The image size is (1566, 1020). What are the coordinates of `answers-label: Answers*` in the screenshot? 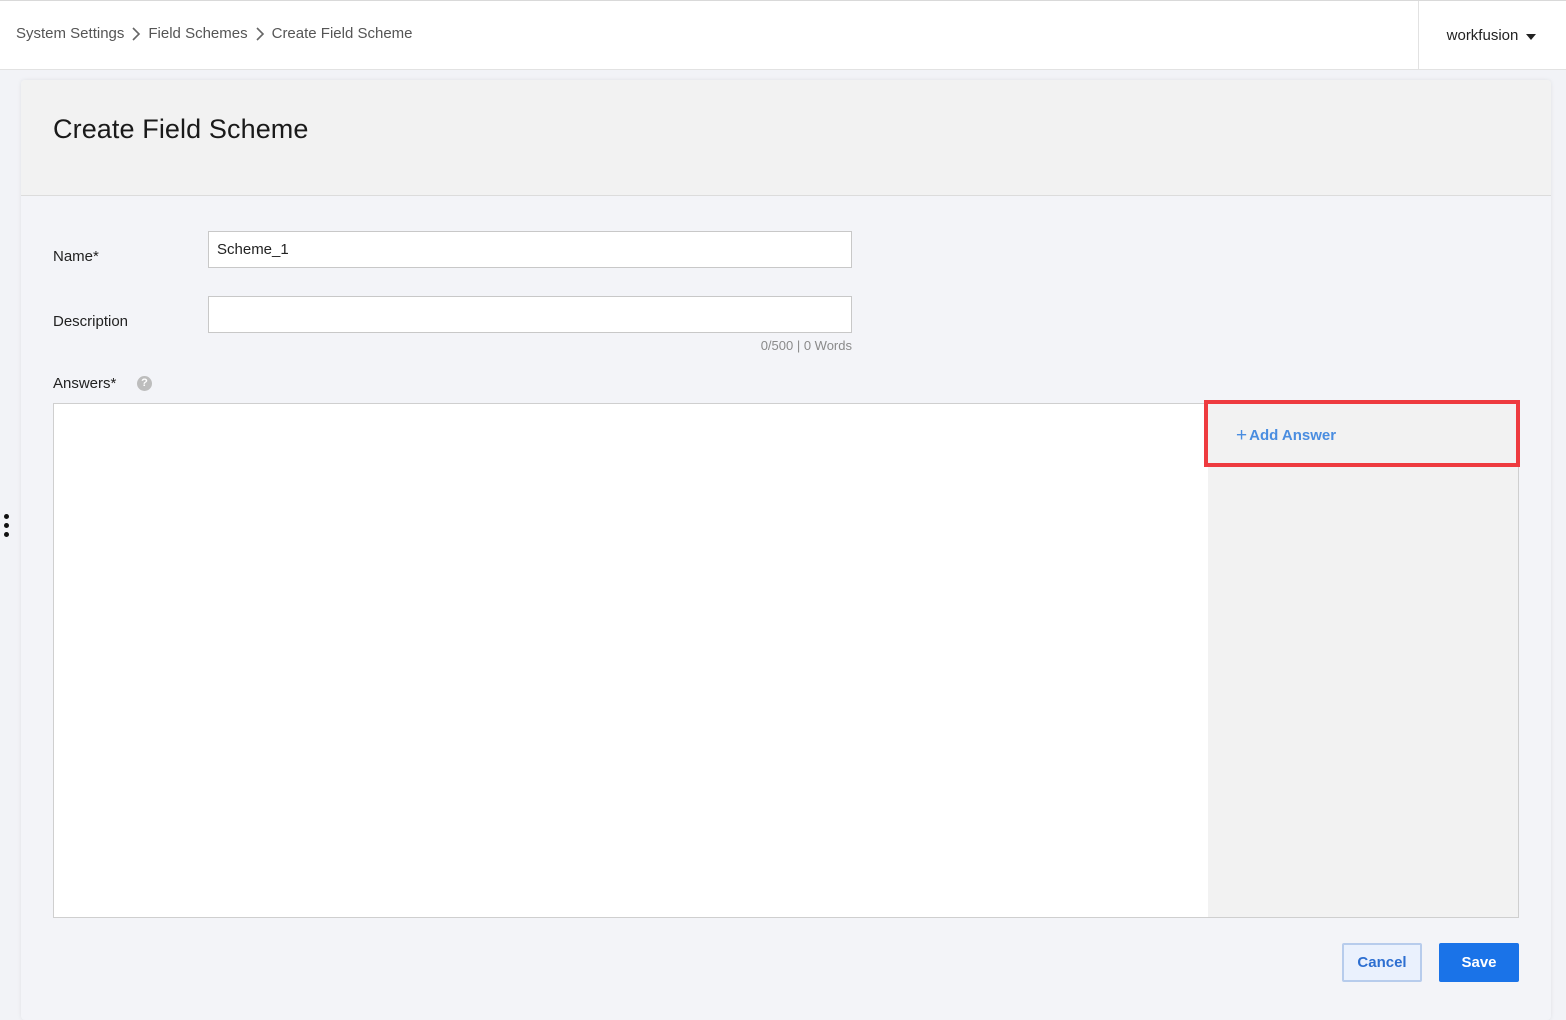 It's located at (85, 383).